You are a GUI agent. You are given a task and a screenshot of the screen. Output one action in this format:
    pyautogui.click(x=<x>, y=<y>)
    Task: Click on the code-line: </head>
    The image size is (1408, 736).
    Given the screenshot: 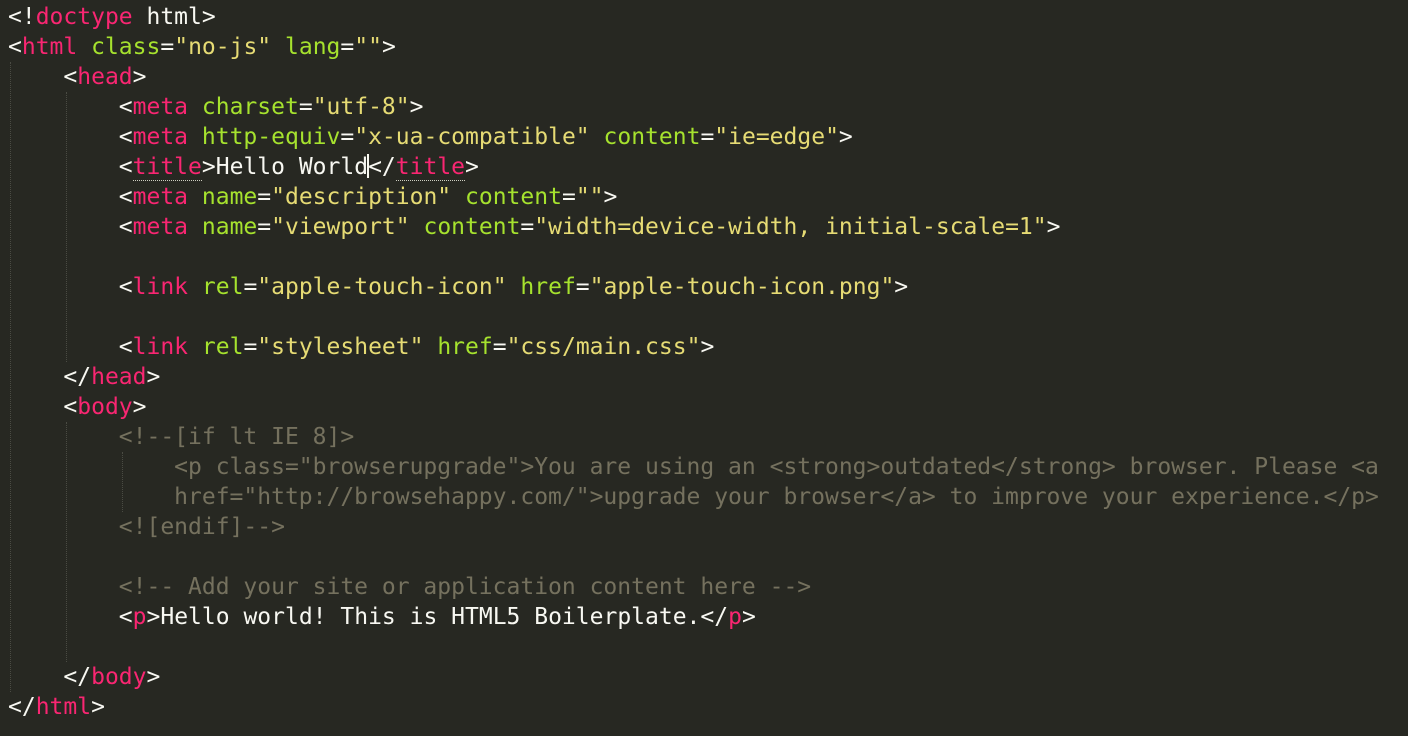 What is the action you would take?
    pyautogui.click(x=693, y=377)
    